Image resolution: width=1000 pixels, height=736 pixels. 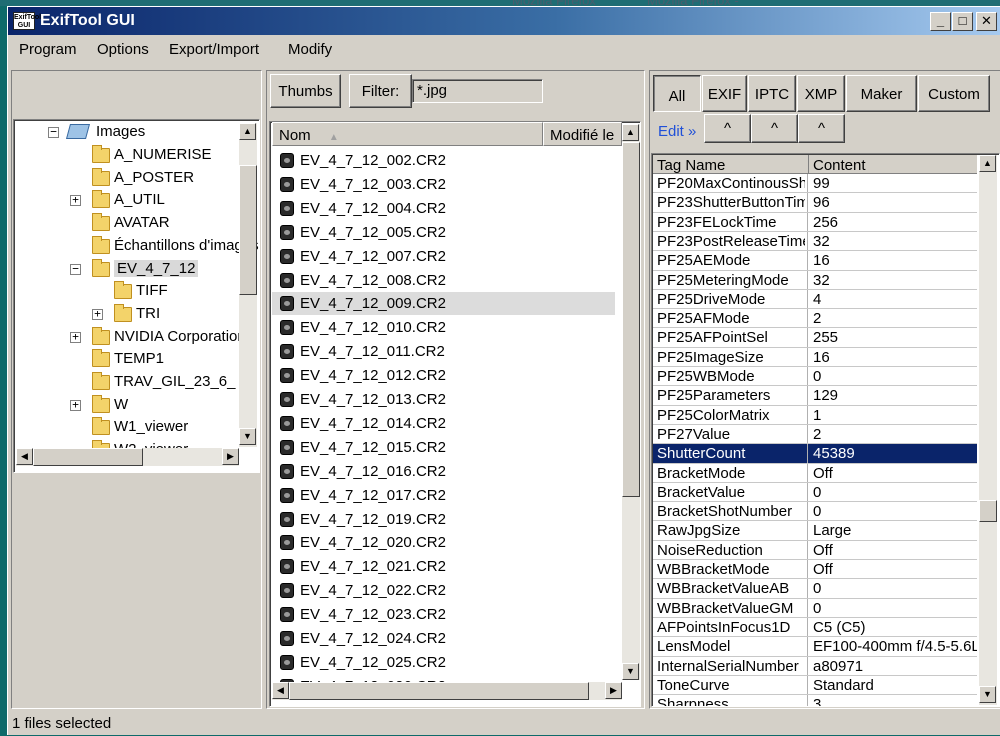 I want to click on tree-item-images: − Images, so click(x=128, y=133).